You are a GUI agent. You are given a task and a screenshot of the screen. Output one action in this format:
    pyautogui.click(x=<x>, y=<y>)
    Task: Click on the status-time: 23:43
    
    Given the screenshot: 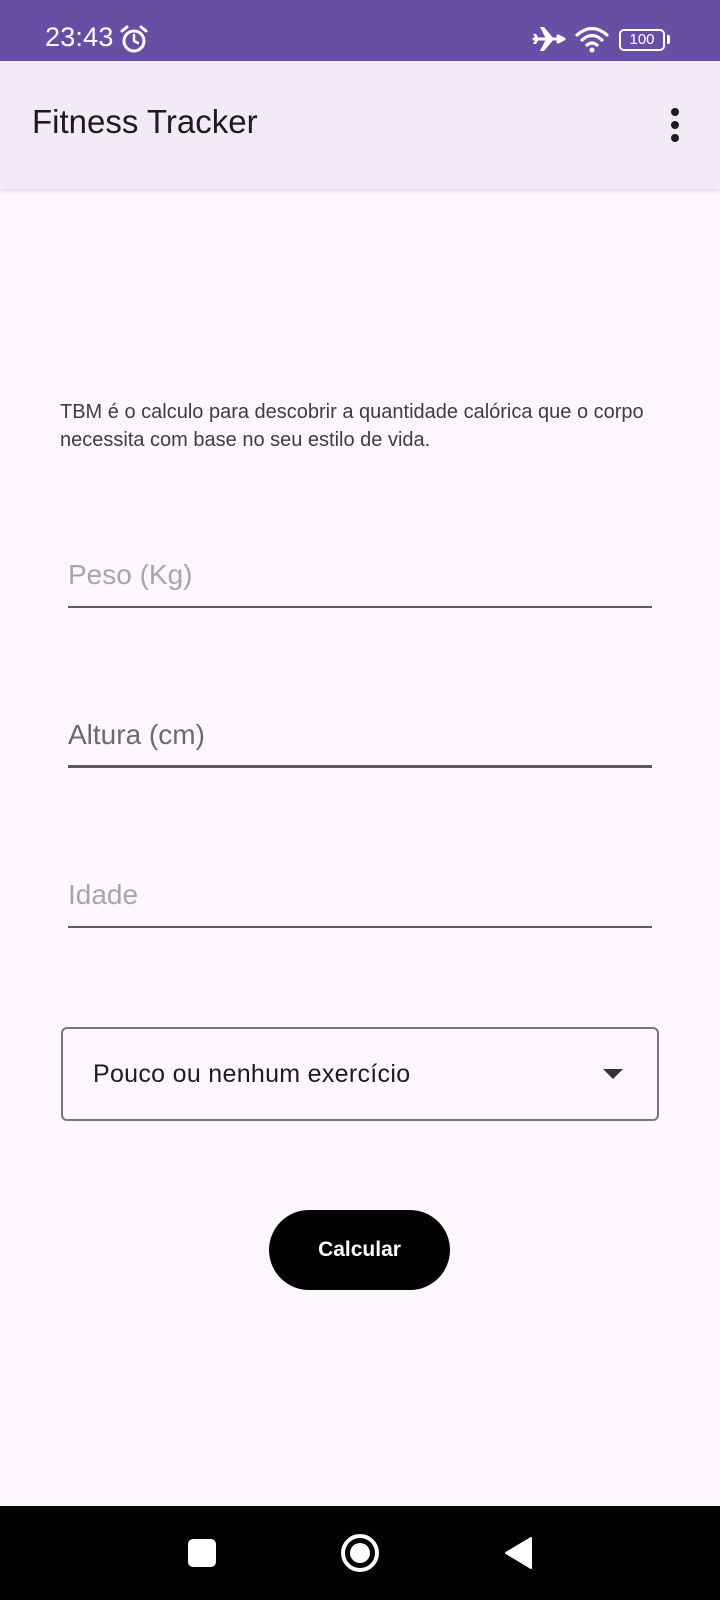 What is the action you would take?
    pyautogui.click(x=79, y=37)
    